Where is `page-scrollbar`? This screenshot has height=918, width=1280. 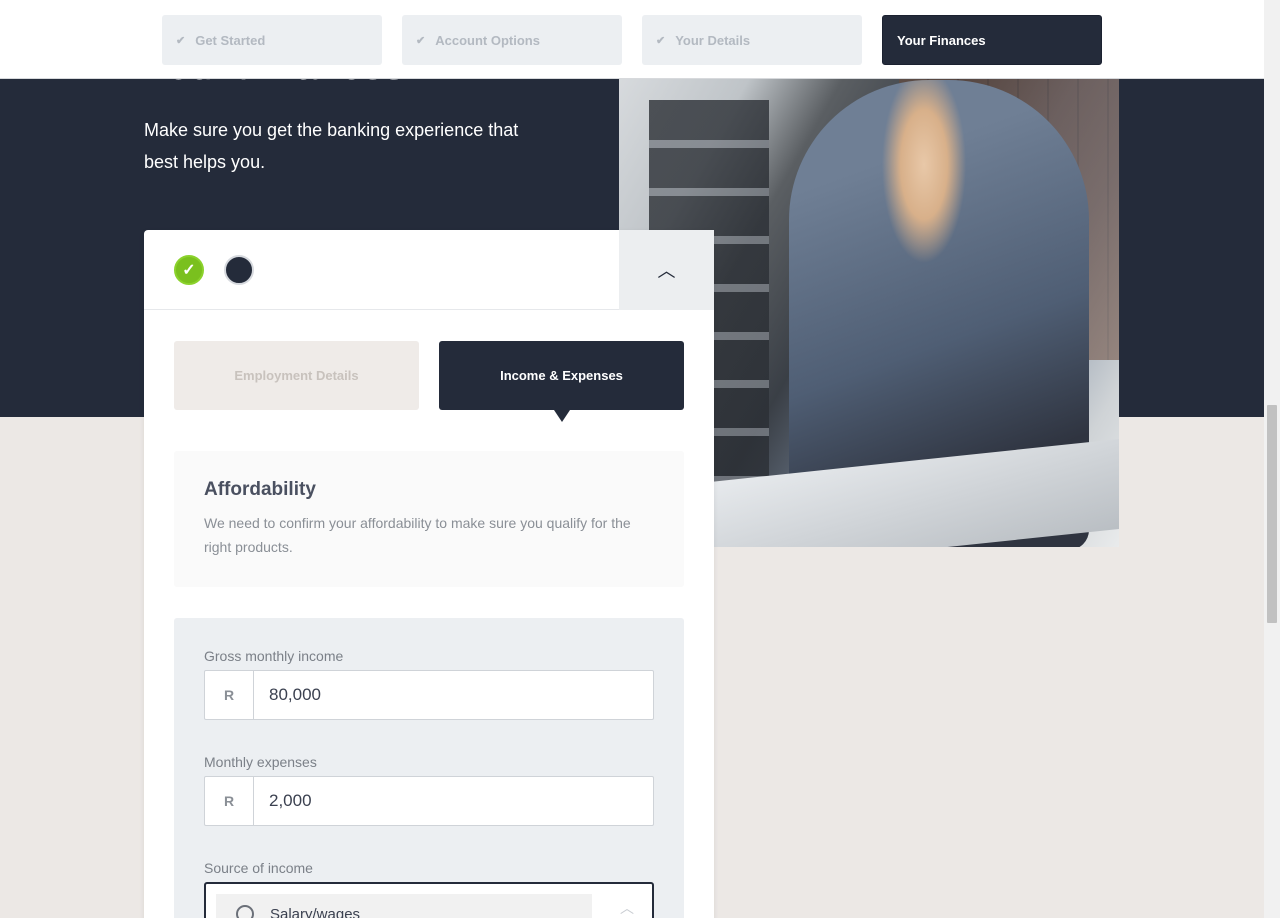
page-scrollbar is located at coordinates (1272, 459).